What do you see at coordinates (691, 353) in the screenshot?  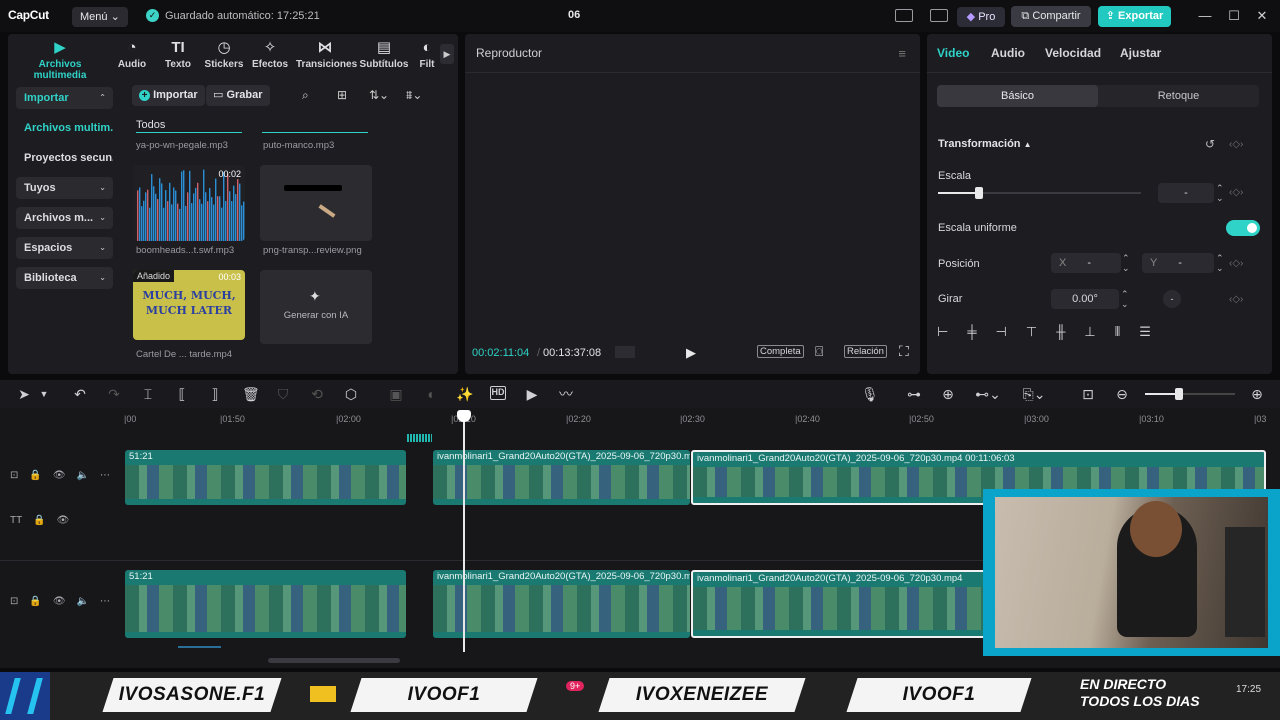 I see `play-icon: ▶` at bounding box center [691, 353].